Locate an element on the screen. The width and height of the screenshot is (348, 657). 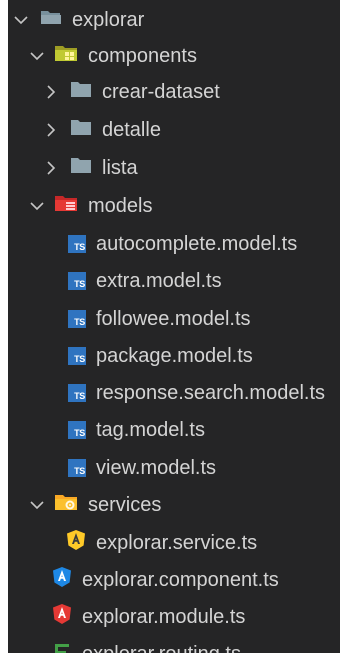
tree-folder-components: components is located at coordinates (174, 56).